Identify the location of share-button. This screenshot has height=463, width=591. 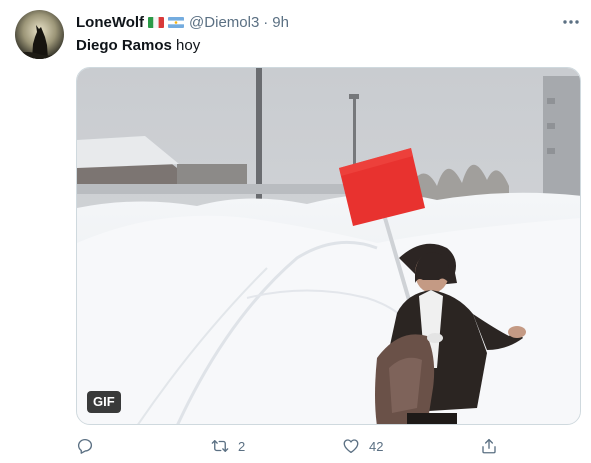
(489, 446).